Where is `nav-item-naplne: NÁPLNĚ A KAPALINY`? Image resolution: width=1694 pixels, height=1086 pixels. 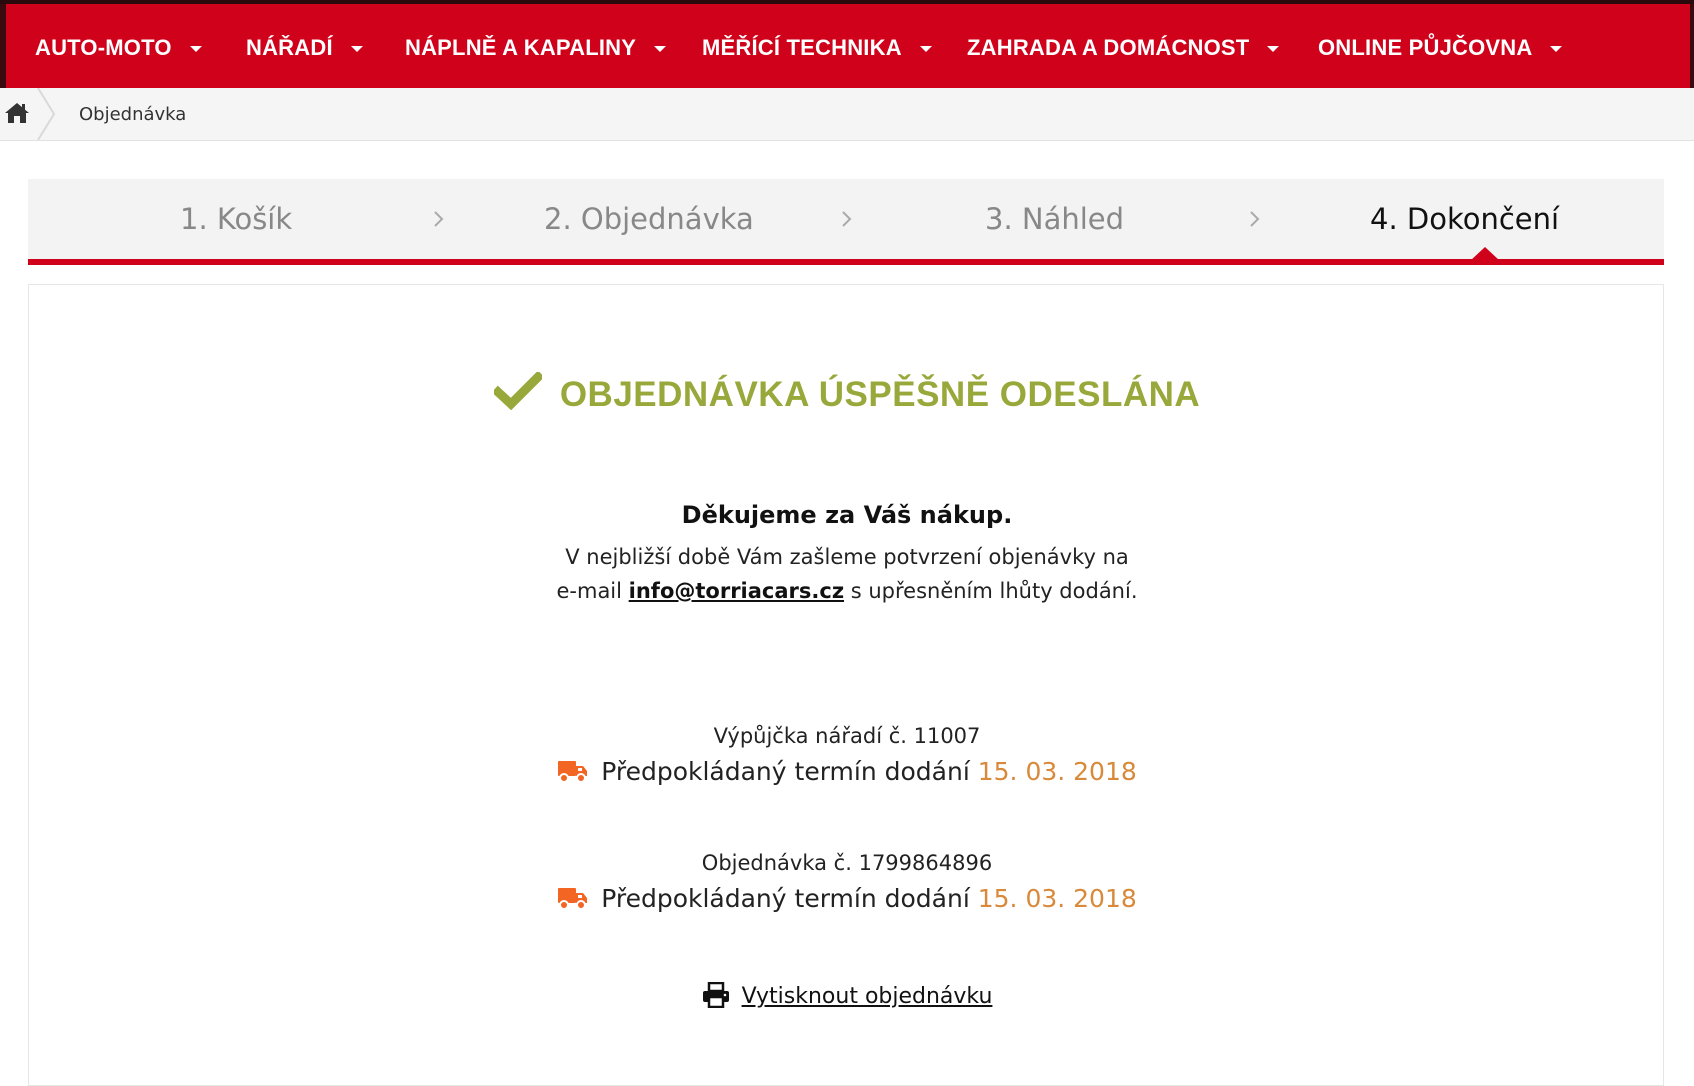 nav-item-naplne: NÁPLNĚ A KAPALINY is located at coordinates (536, 48).